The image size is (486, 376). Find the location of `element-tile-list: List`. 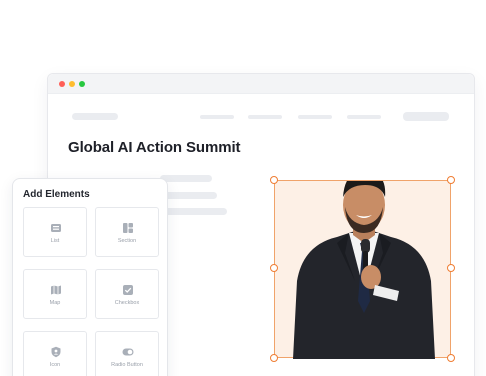

element-tile-list: List is located at coordinates (55, 232).